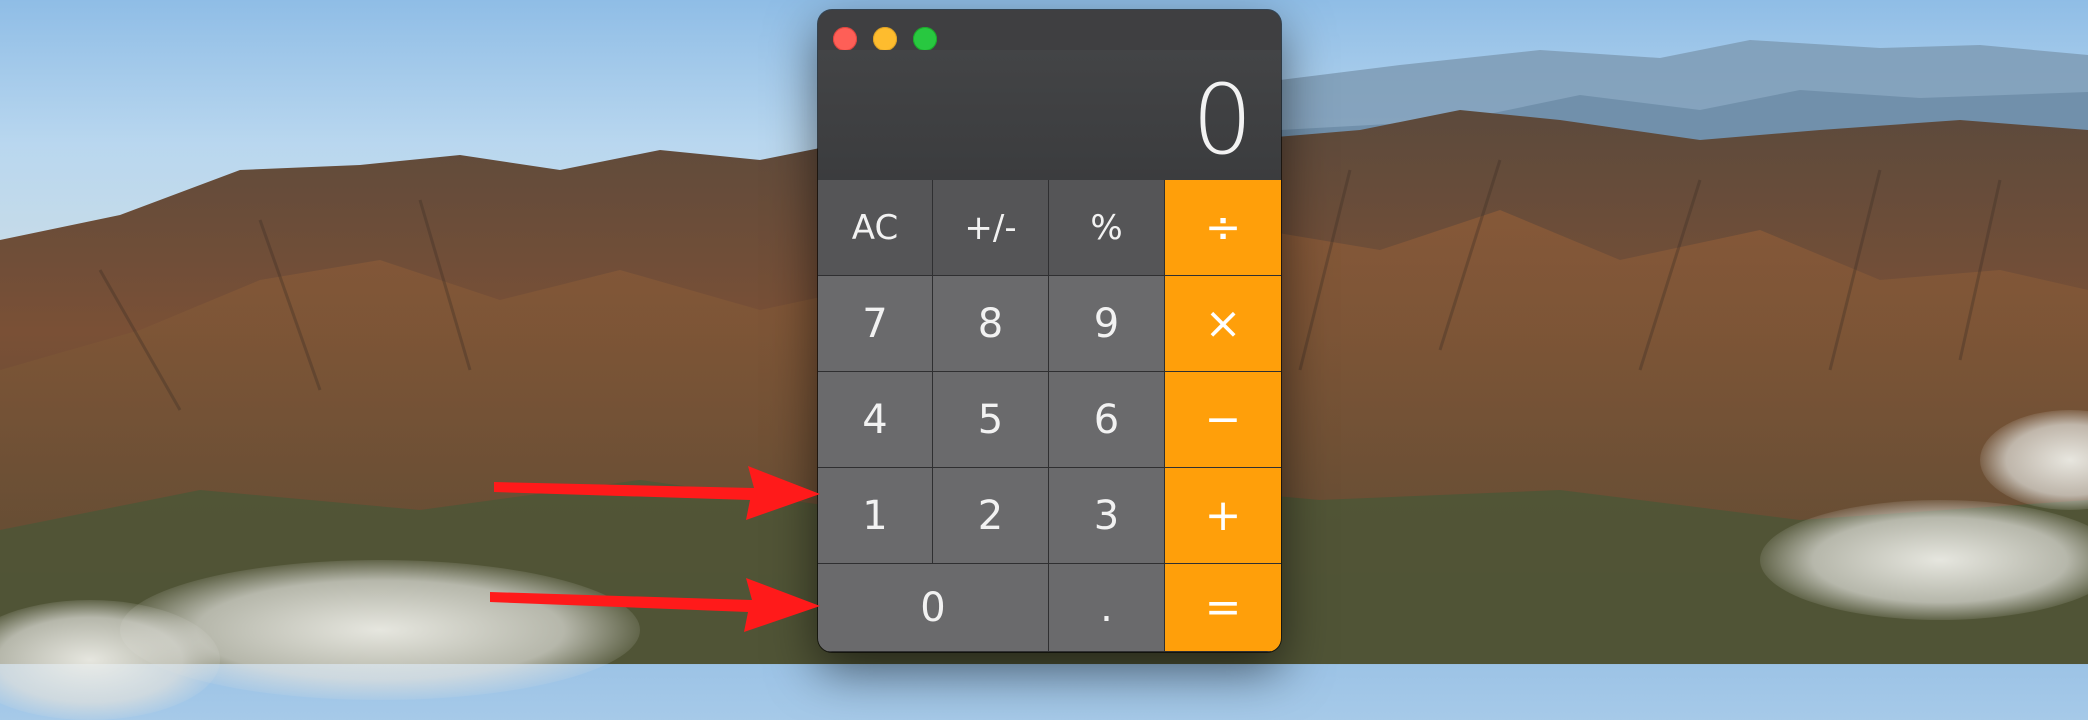 The image size is (2088, 720). What do you see at coordinates (1107, 324) in the screenshot?
I see `key-9: 9` at bounding box center [1107, 324].